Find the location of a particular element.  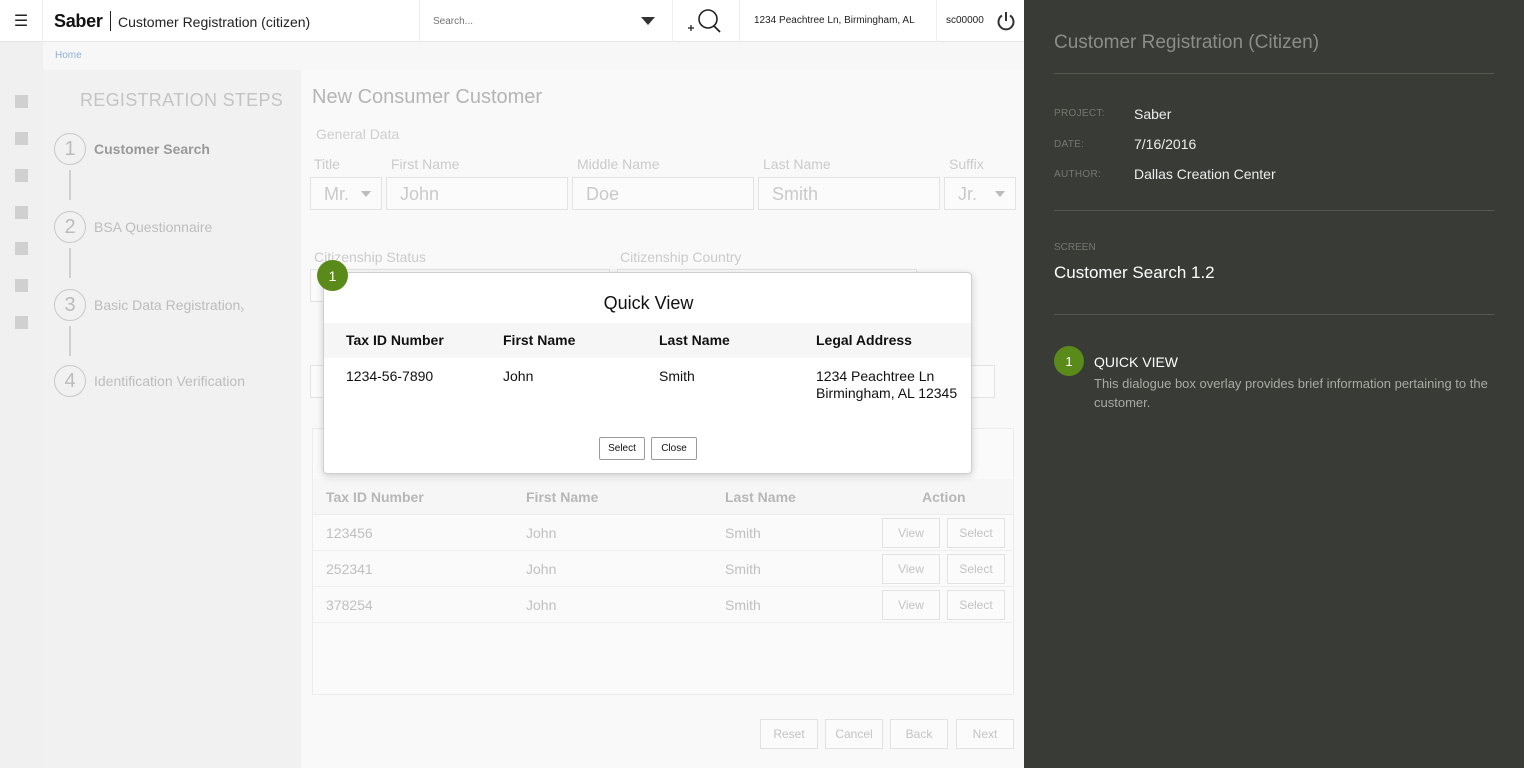

cell-tax-id: 123456 is located at coordinates (349, 533).